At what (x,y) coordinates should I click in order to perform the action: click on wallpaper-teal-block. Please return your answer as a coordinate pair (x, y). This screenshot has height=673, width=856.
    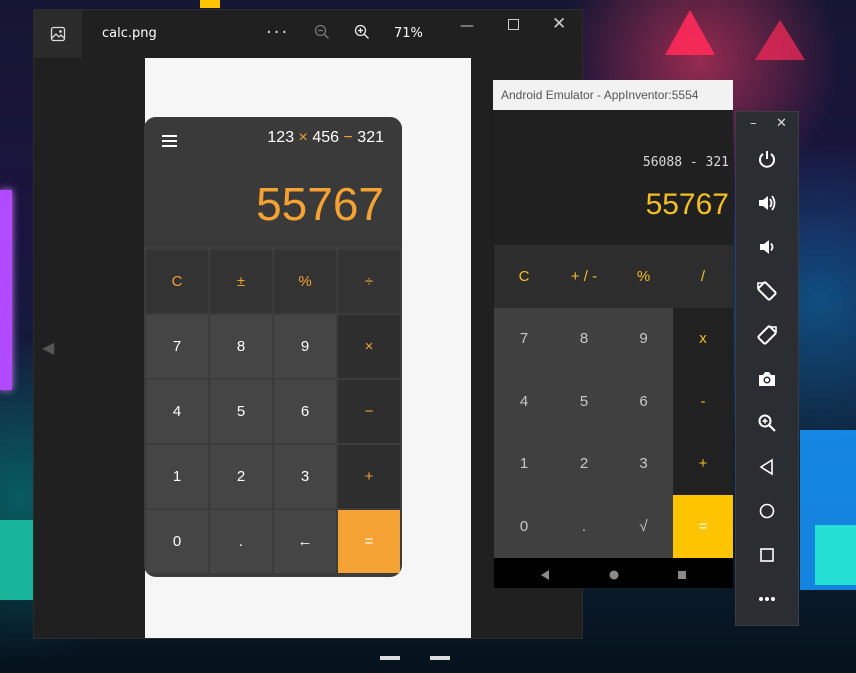
    Looking at the image, I should click on (17, 560).